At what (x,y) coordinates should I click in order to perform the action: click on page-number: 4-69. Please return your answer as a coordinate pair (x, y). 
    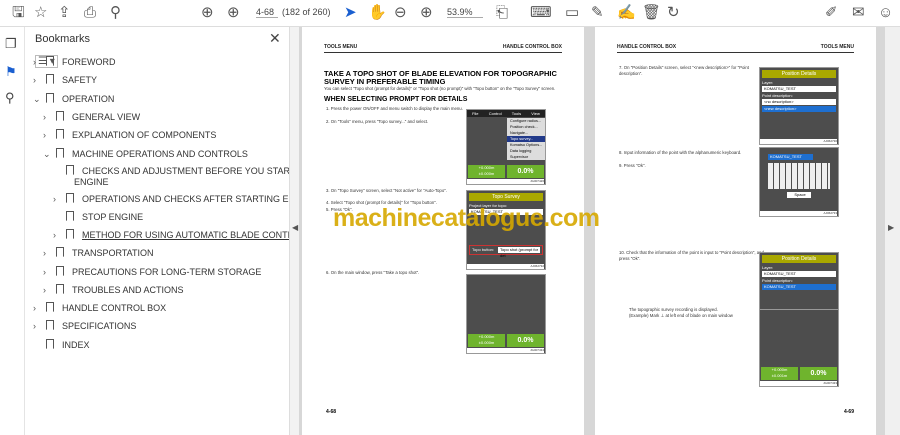
    Looking at the image, I should click on (848, 412).